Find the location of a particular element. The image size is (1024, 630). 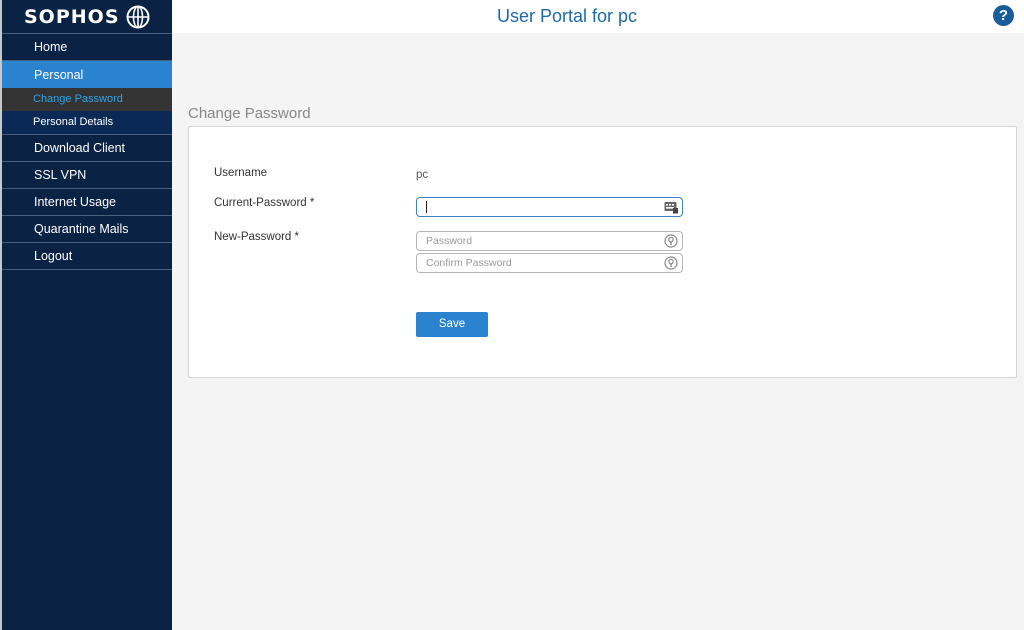

help-icon: ? is located at coordinates (1003, 15).